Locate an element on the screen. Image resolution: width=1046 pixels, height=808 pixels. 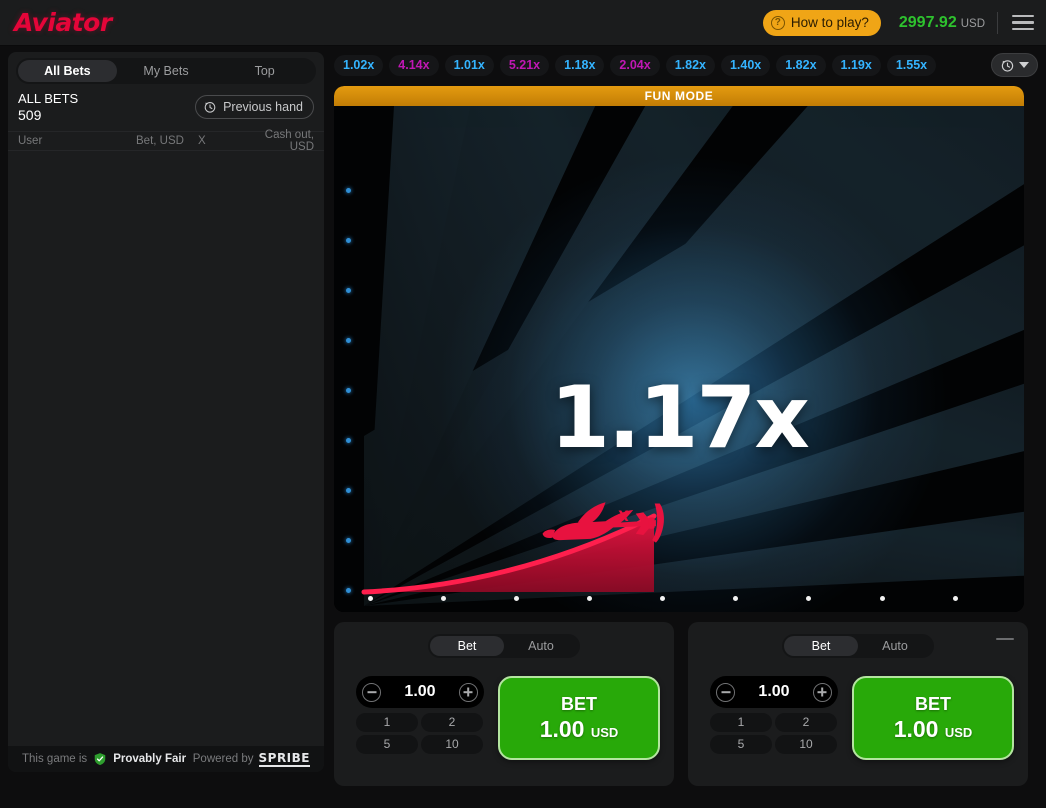
provably-fair-prefix: This game is is located at coordinates (55, 759).